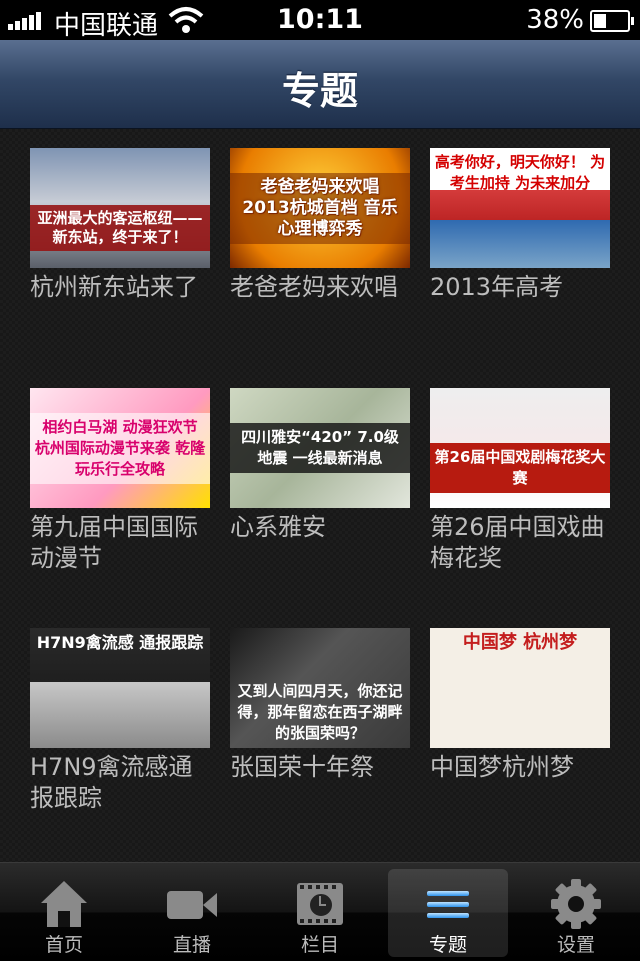 This screenshot has height=961, width=640. What do you see at coordinates (120, 783) in the screenshot?
I see `topic-caption: H7N9禽流感通报跟踪` at bounding box center [120, 783].